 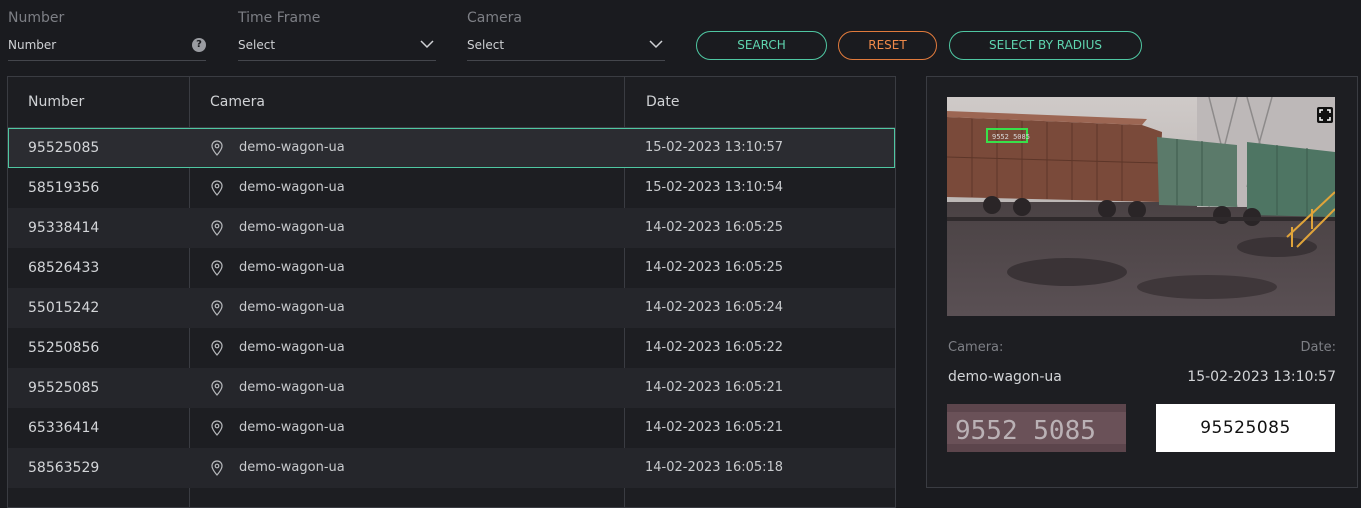 What do you see at coordinates (64, 468) in the screenshot?
I see `row-number: 58563529` at bounding box center [64, 468].